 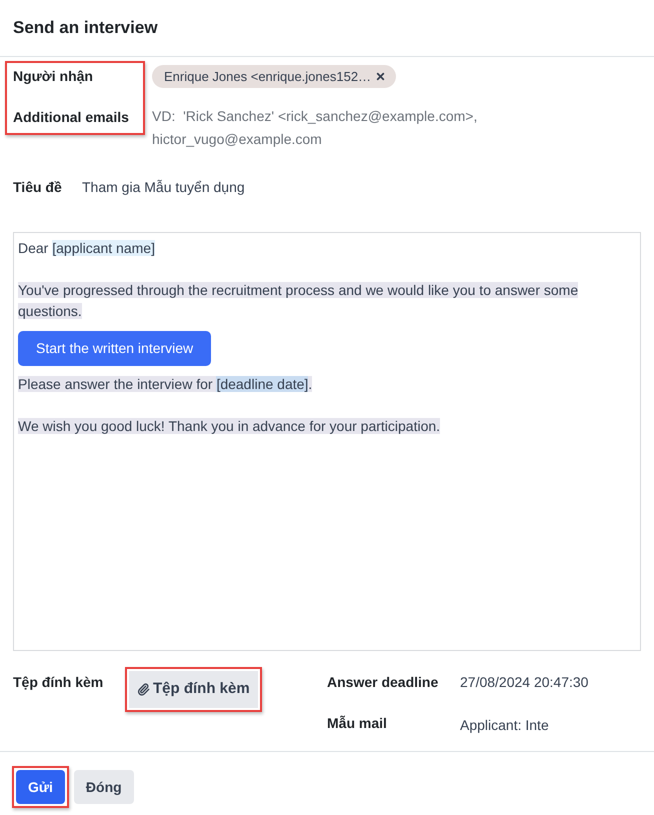 What do you see at coordinates (104, 787) in the screenshot?
I see `close-button: Đóng` at bounding box center [104, 787].